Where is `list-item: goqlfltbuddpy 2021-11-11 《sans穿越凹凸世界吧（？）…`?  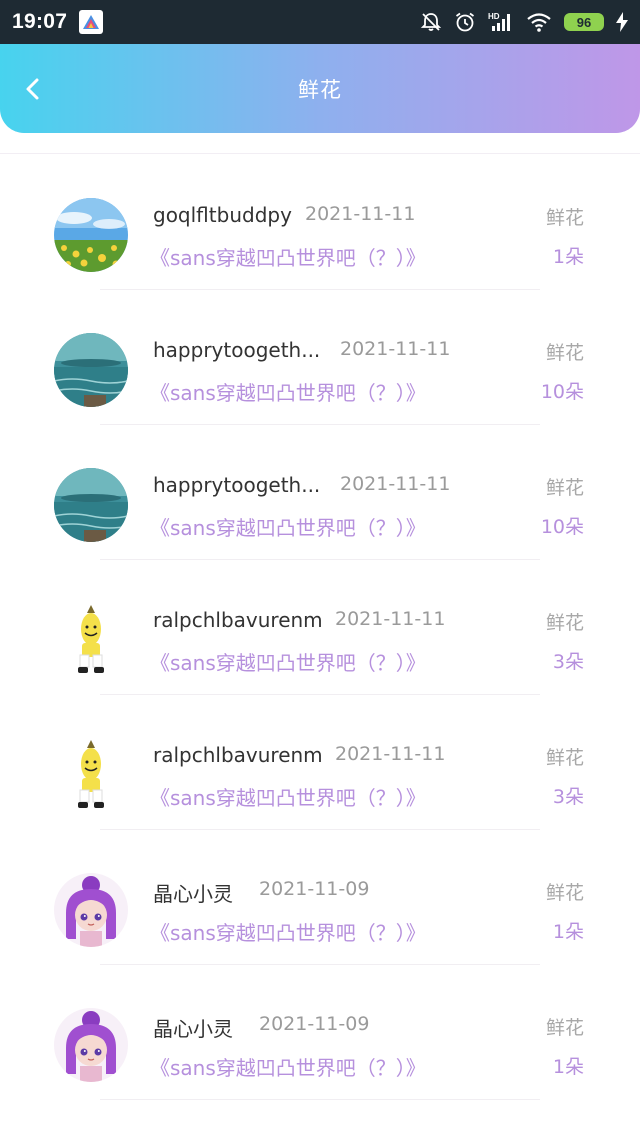
list-item: goqlfltbuddpy 2021-11-11 《sans穿越凹凸世界吧（？）… is located at coordinates (320, 222).